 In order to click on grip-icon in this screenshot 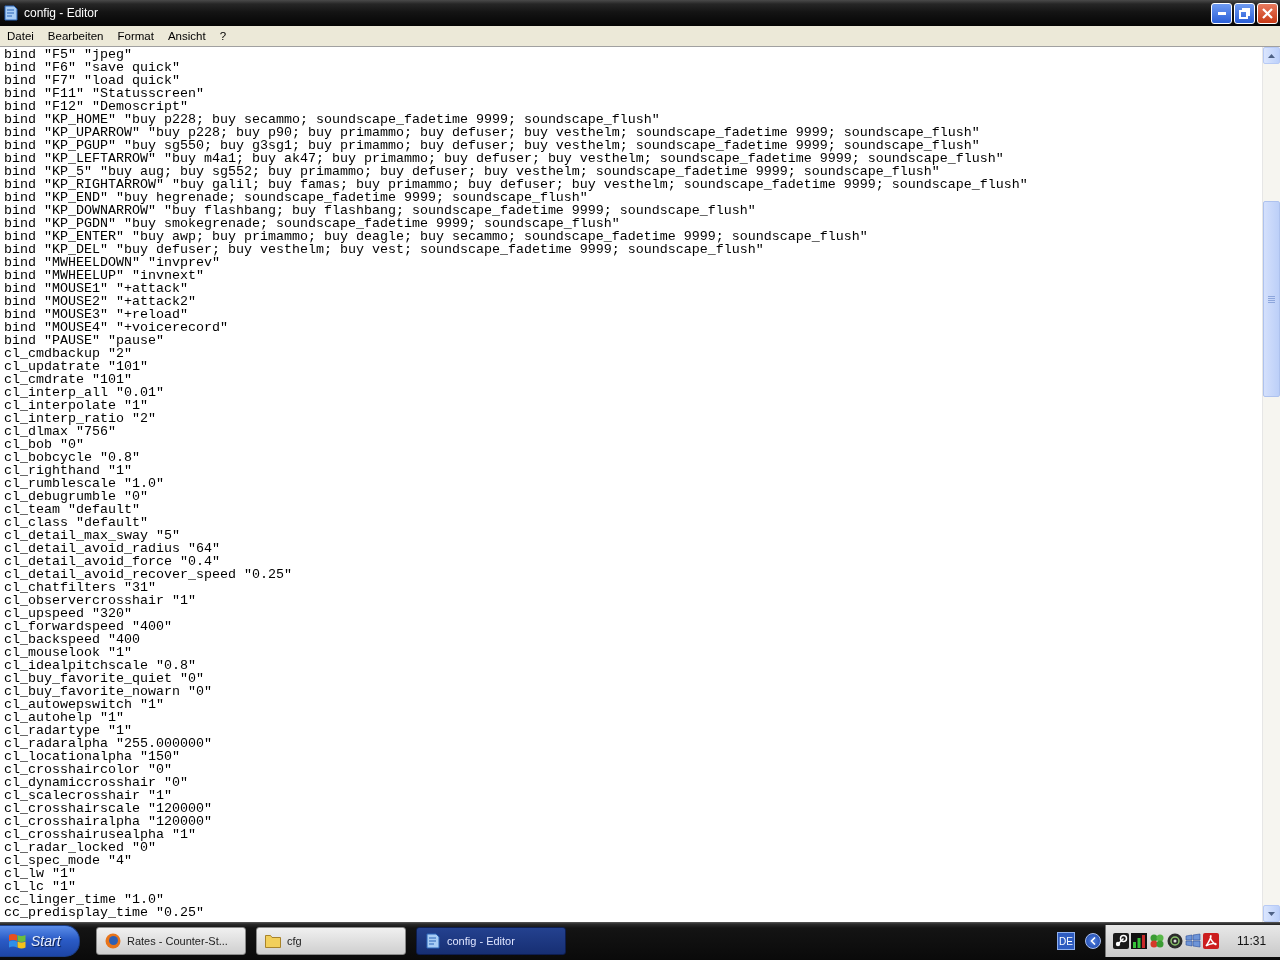, I will do `click(1271, 299)`.